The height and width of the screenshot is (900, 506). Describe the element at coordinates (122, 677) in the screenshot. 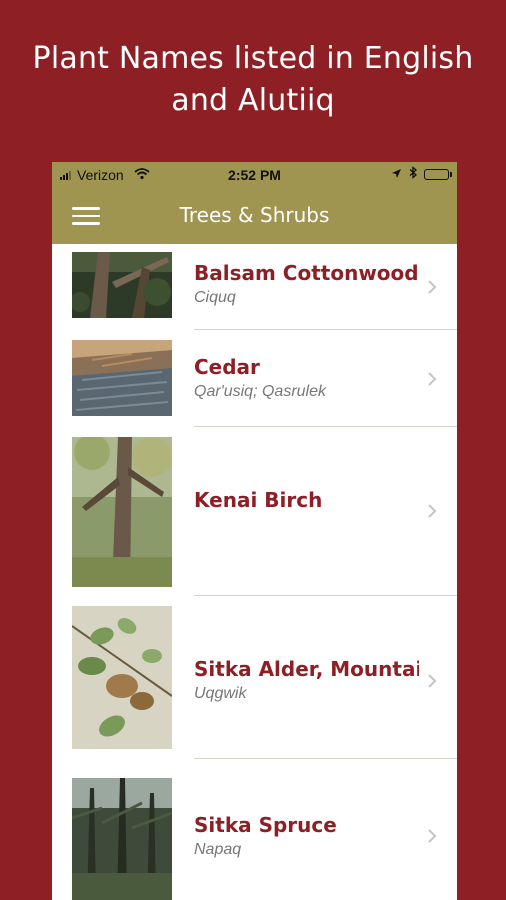

I see `alder-photo` at that location.